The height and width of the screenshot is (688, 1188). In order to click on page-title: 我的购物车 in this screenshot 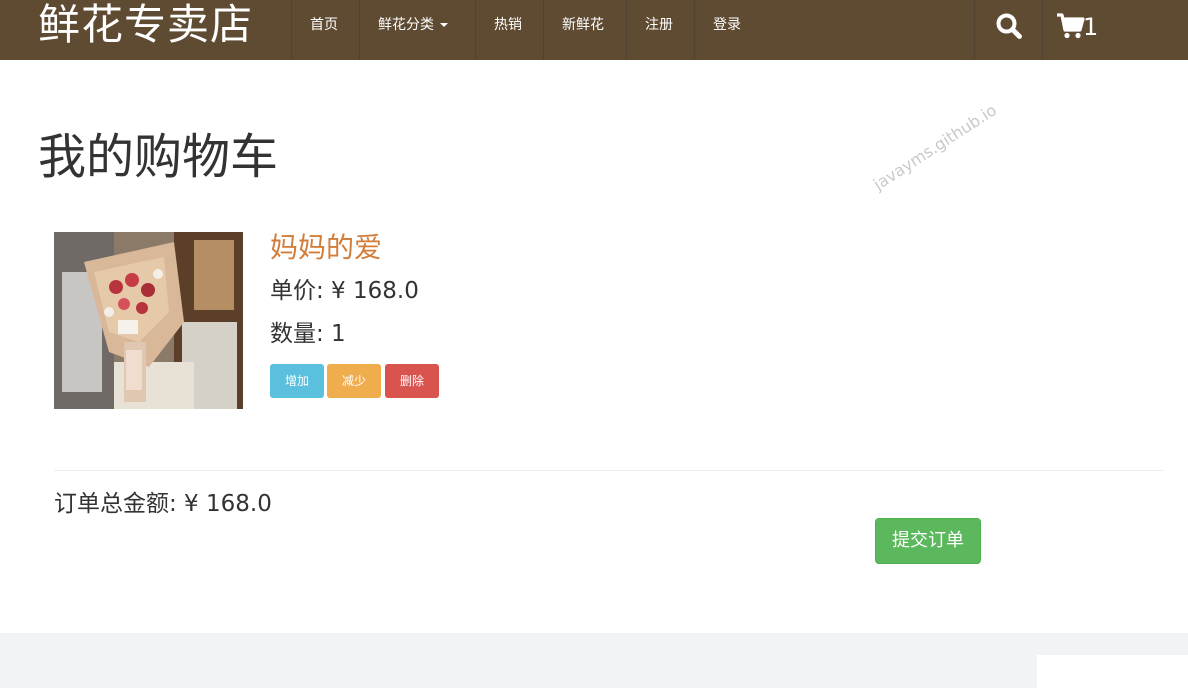, I will do `click(158, 157)`.